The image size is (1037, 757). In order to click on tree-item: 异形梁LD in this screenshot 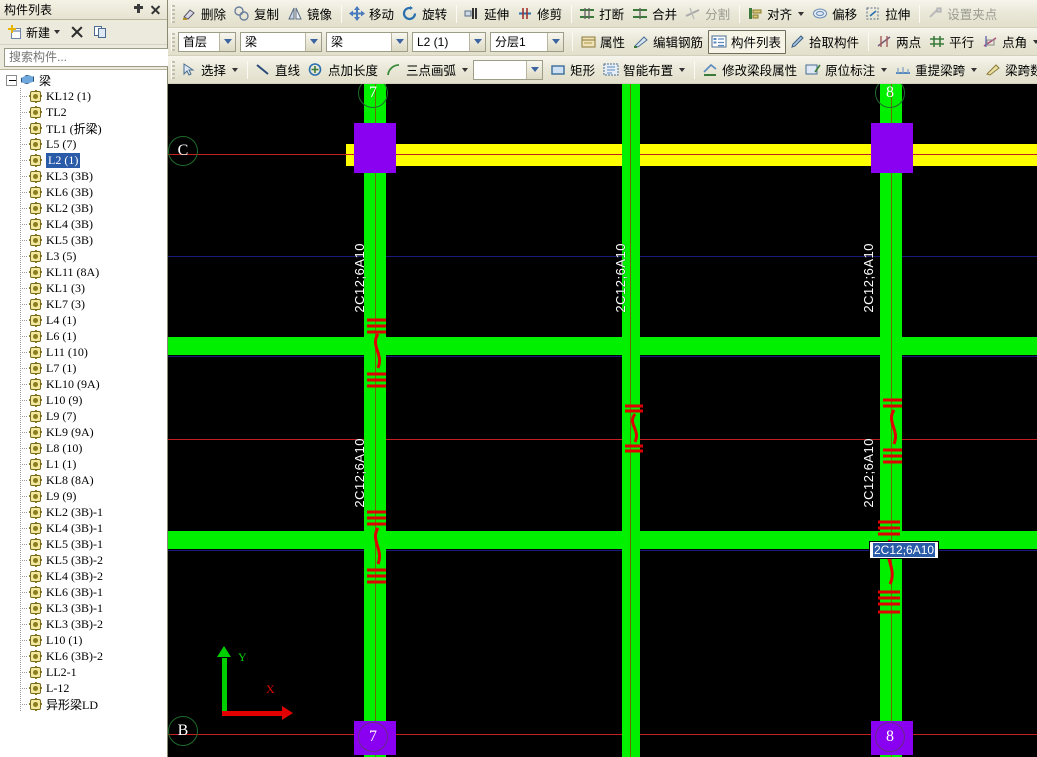, I will do `click(83, 704)`.